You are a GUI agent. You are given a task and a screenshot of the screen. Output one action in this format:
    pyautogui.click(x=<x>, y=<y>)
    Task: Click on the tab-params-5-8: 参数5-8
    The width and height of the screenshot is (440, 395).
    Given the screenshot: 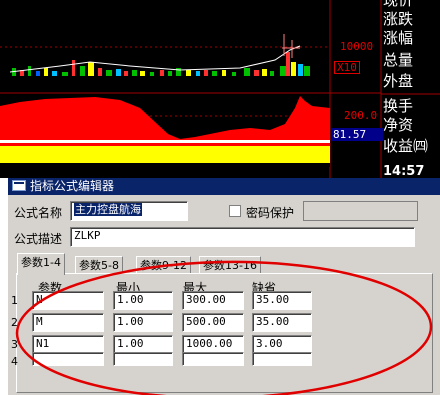 What is the action you would take?
    pyautogui.click(x=99, y=265)
    